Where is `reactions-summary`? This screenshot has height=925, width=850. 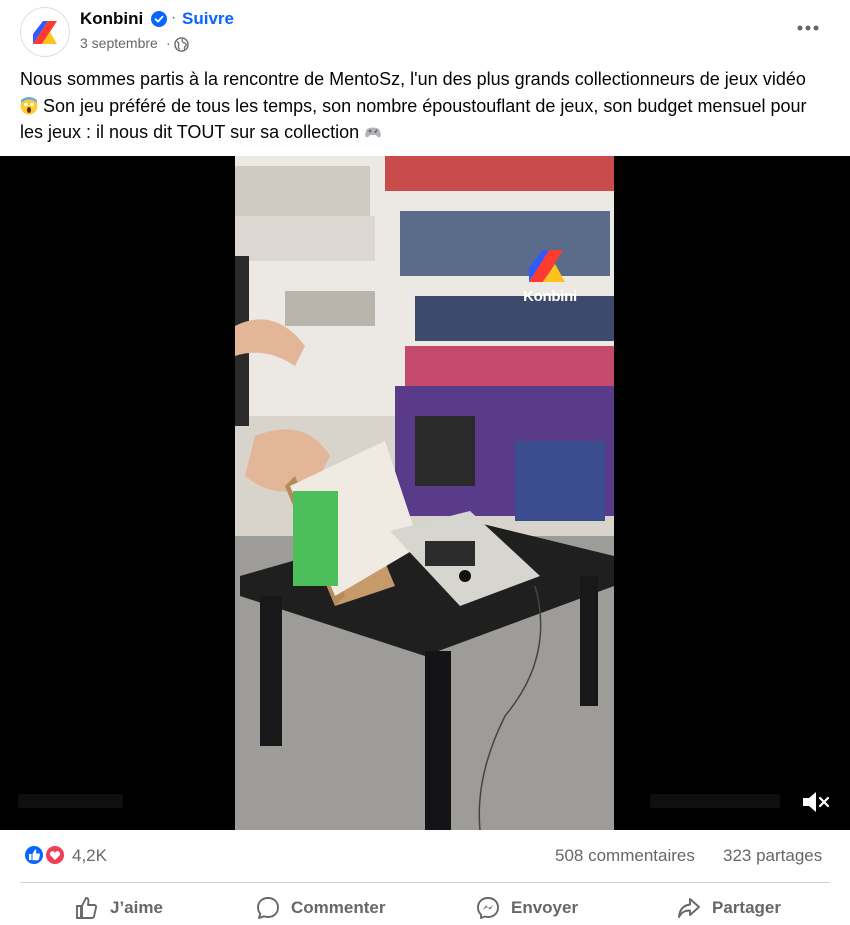
reactions-summary is located at coordinates (45, 855).